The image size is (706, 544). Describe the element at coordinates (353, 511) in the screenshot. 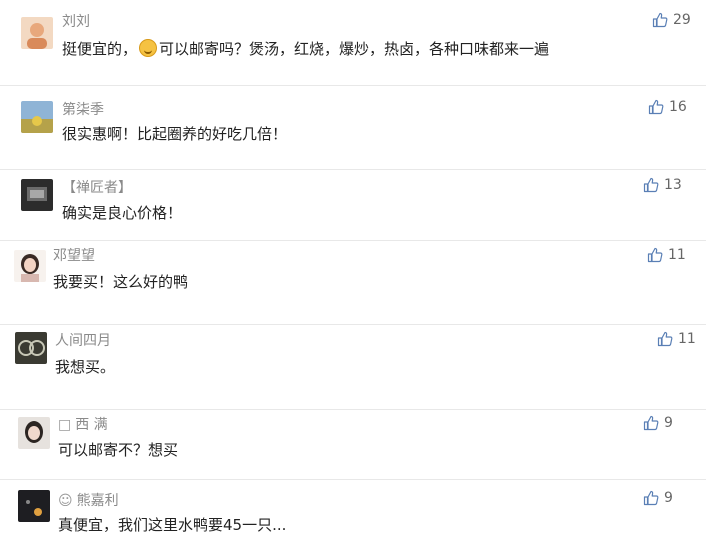

I see `comment-item: ☺ 熊嘉利 真便宜，我们这里水鸭要45一只... 9` at that location.